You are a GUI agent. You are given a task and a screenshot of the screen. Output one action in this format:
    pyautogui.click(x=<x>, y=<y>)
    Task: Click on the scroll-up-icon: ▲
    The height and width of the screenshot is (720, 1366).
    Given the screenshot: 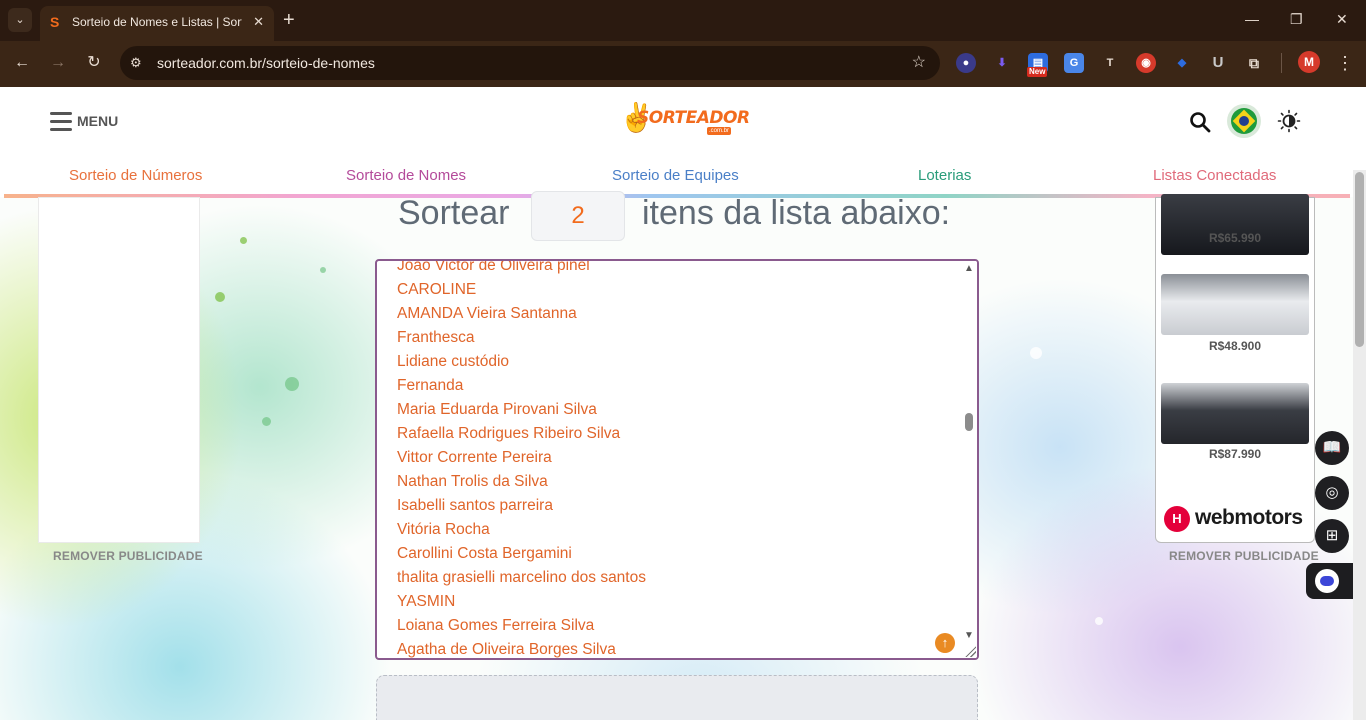 What is the action you would take?
    pyautogui.click(x=969, y=269)
    